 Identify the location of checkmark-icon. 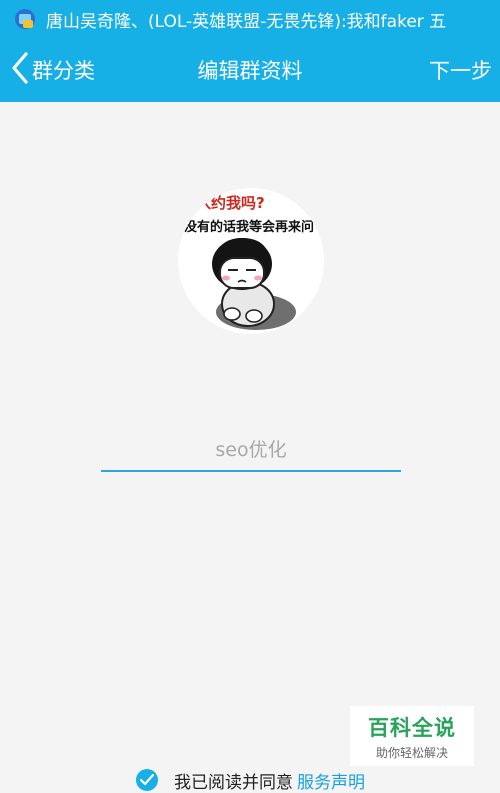
(147, 780).